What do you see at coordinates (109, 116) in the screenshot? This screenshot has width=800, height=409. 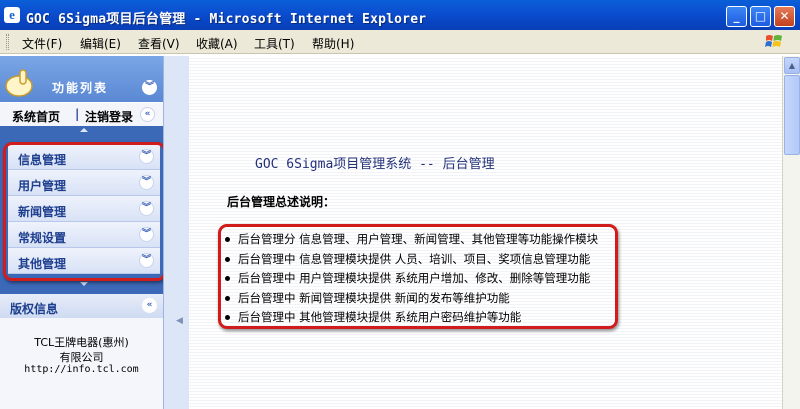 I see `logout-link: 注销登录` at bounding box center [109, 116].